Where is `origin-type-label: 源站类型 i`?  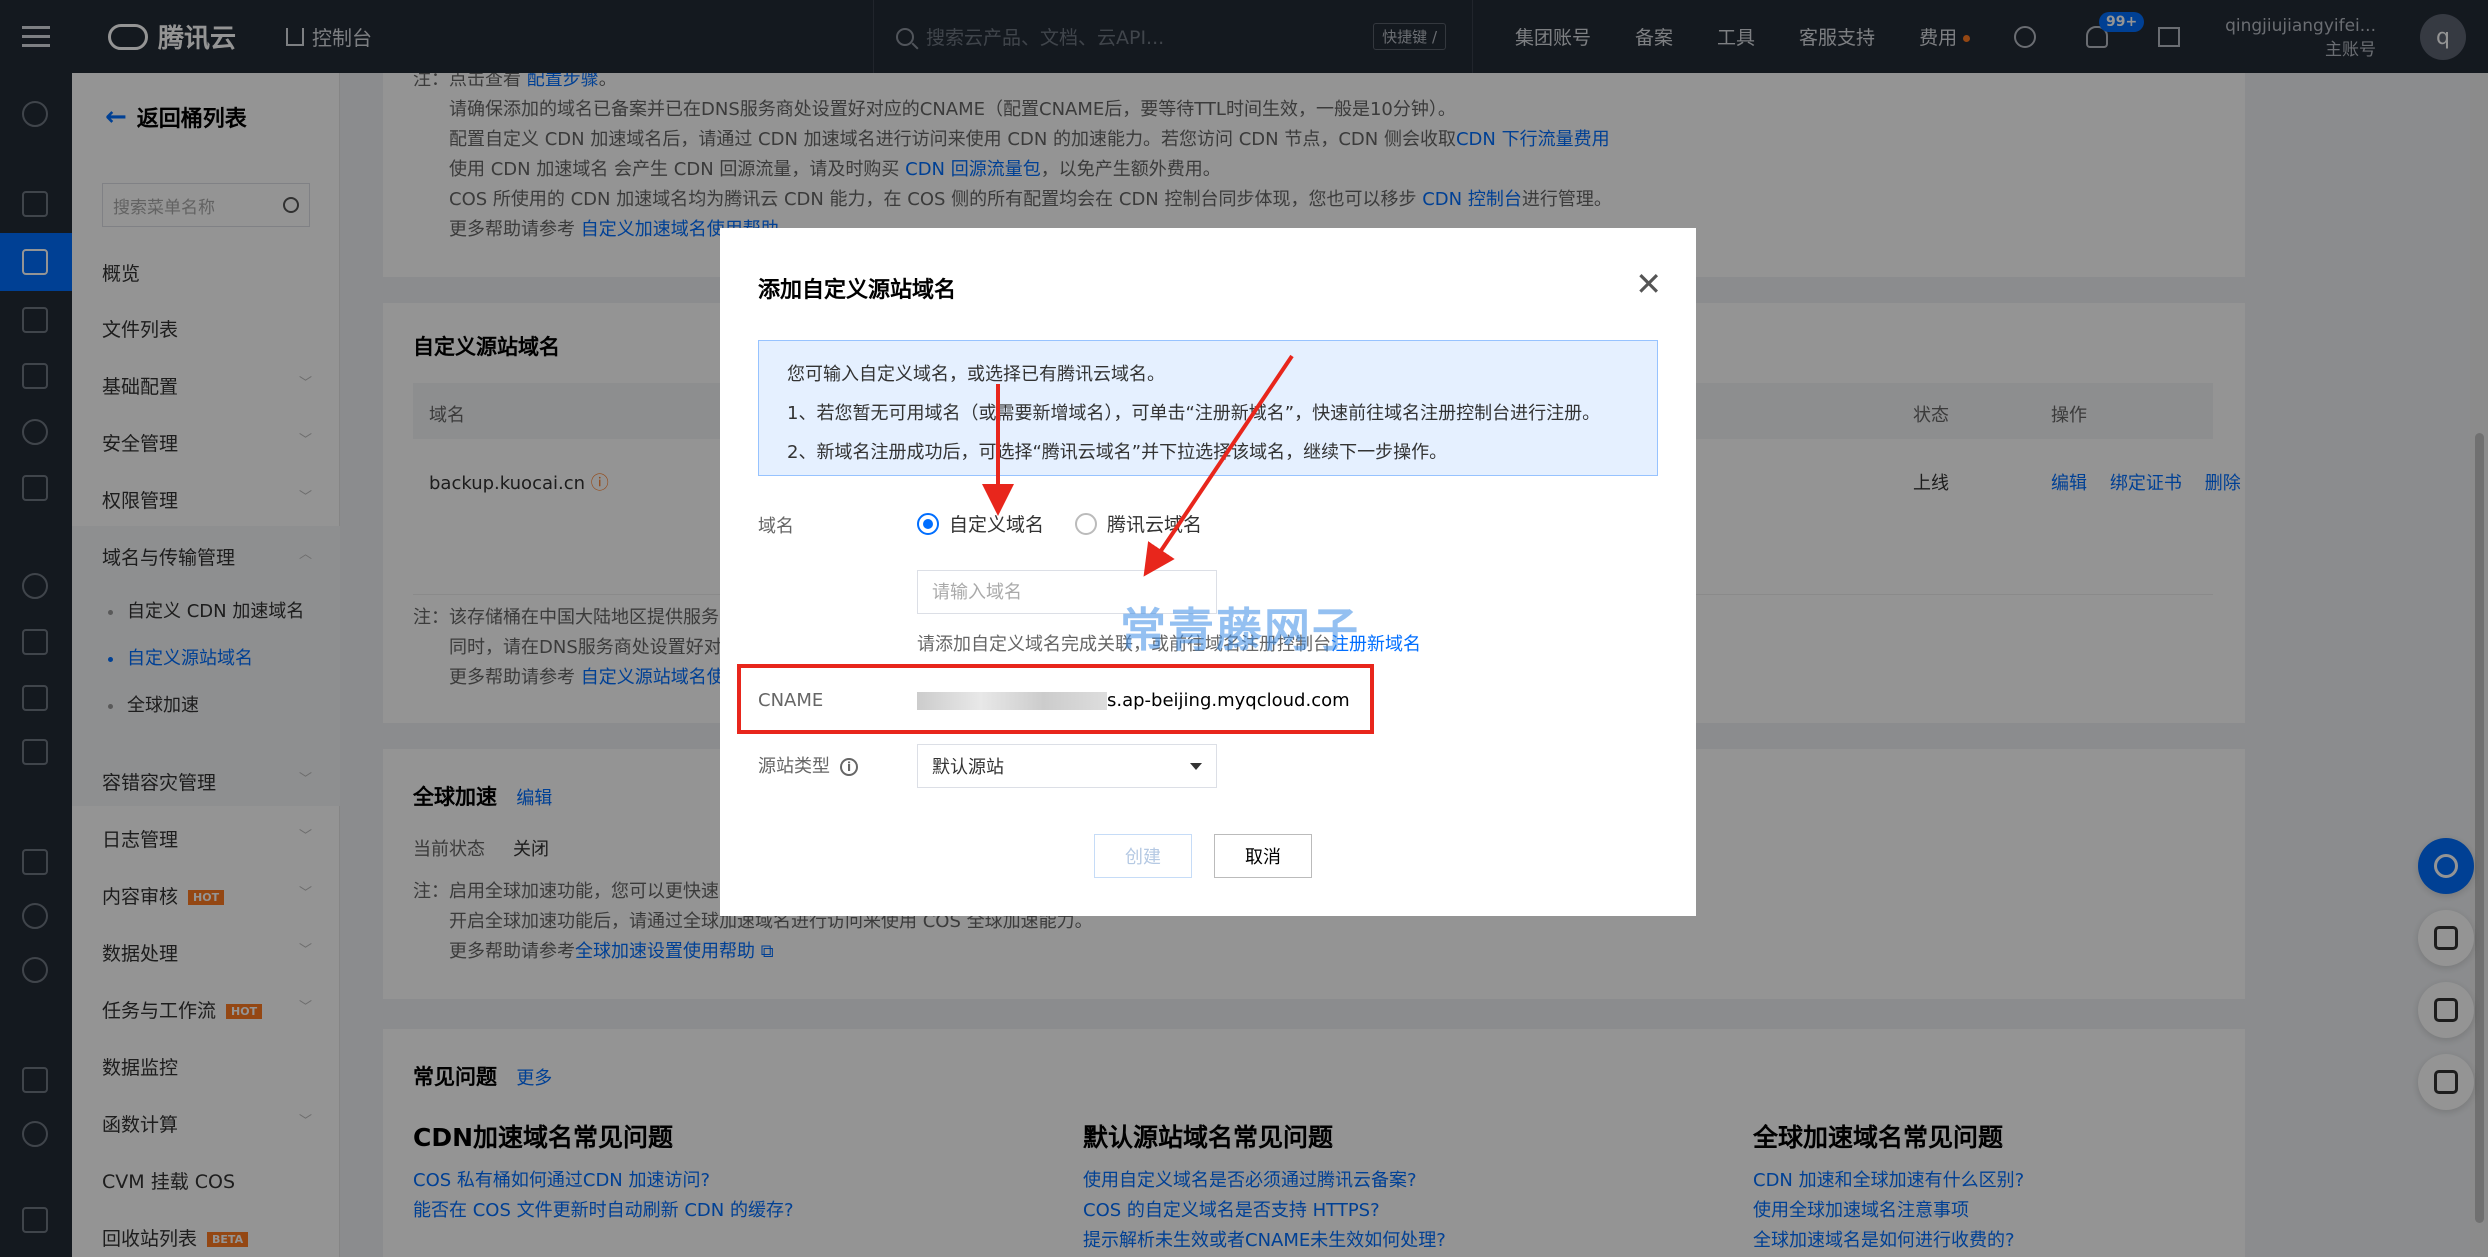 origin-type-label: 源站类型 i is located at coordinates (808, 765).